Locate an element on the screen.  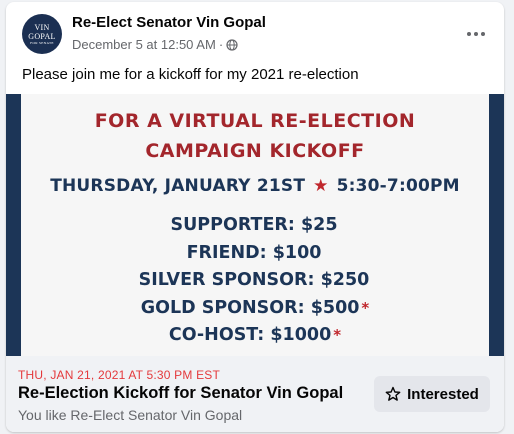
tier-label: FRIEND: $100 is located at coordinates (254, 252).